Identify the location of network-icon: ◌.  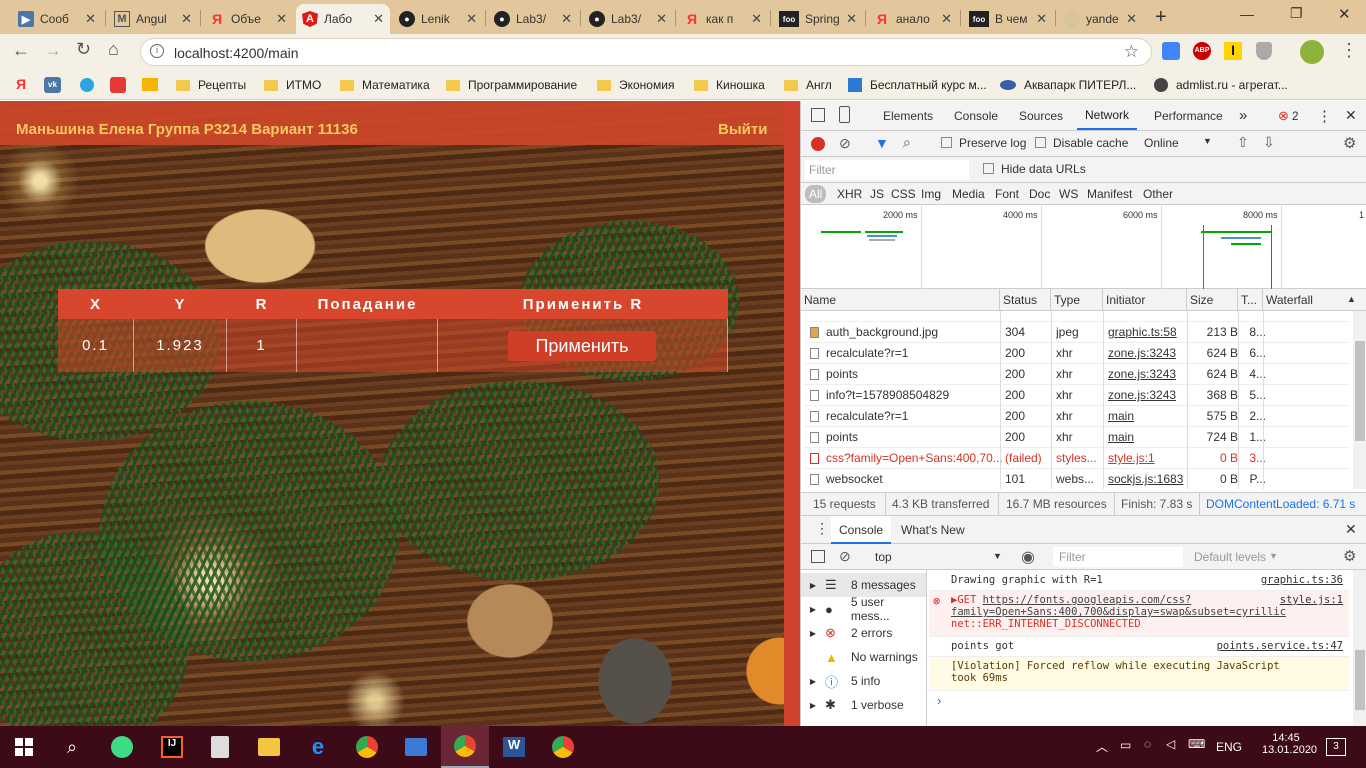
(1147, 744).